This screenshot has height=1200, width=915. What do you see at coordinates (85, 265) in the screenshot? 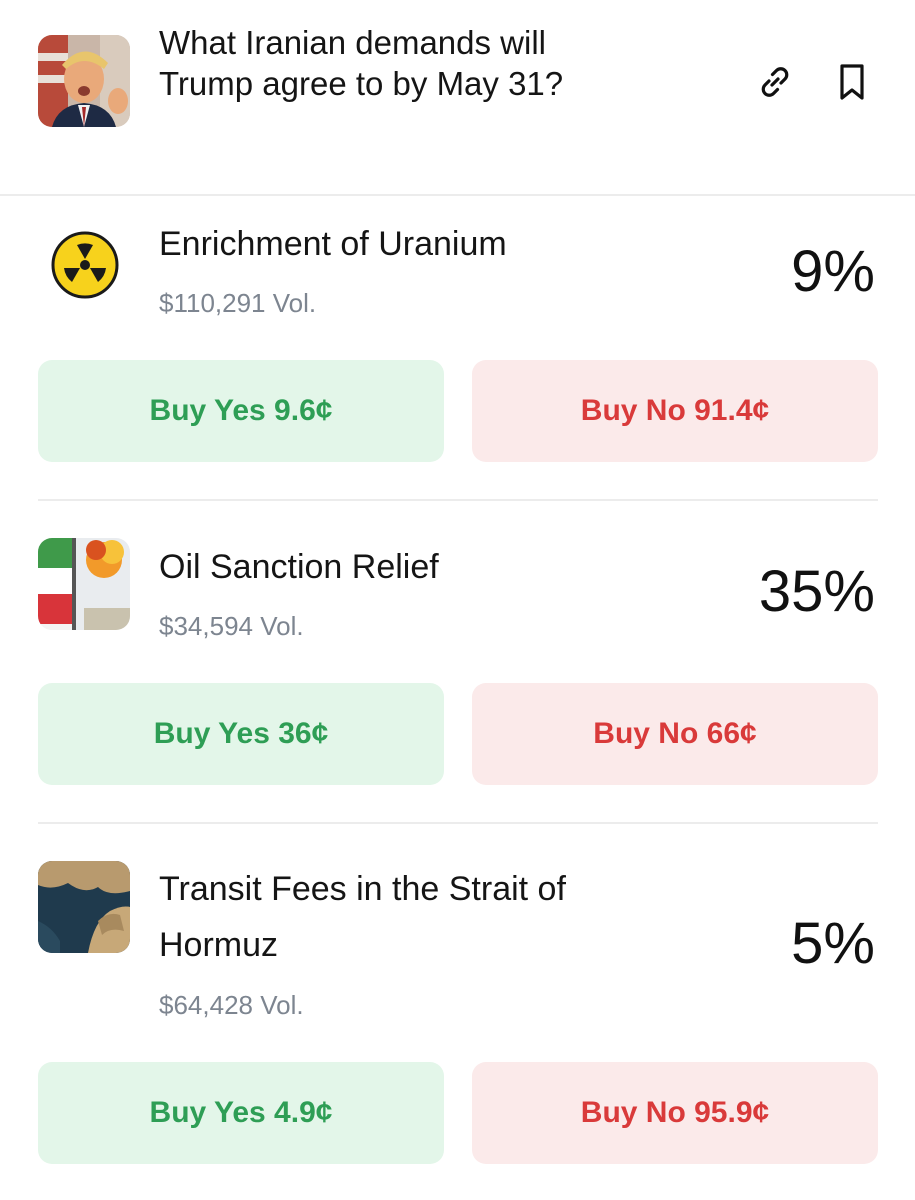
I see `radiation-icon` at bounding box center [85, 265].